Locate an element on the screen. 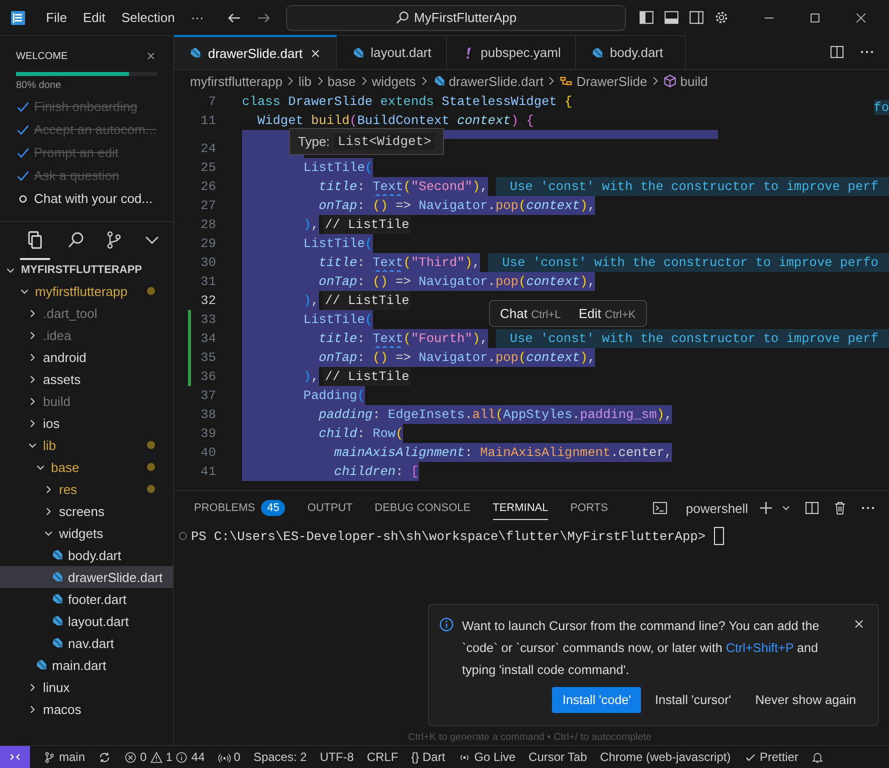 The image size is (889, 768). status-item: CRLF is located at coordinates (382, 757).